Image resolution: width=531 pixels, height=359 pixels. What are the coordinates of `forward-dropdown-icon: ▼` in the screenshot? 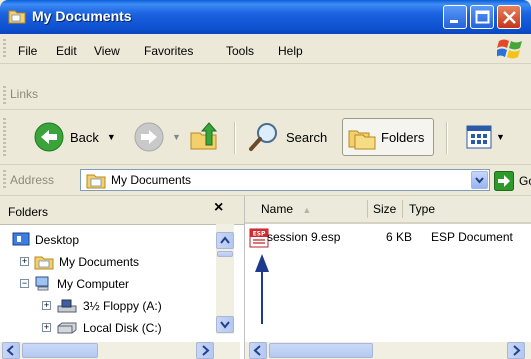 It's located at (176, 137).